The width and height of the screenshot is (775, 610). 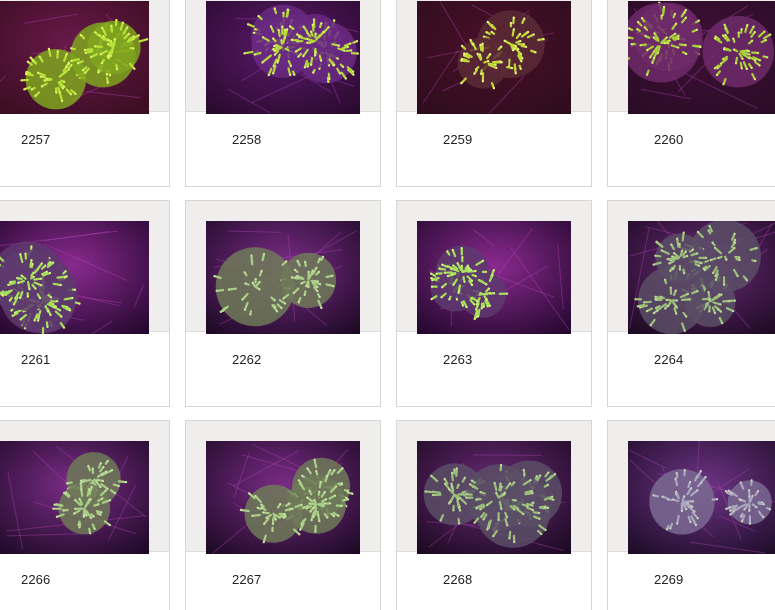 I want to click on coral-card: 2264, so click(x=691, y=303).